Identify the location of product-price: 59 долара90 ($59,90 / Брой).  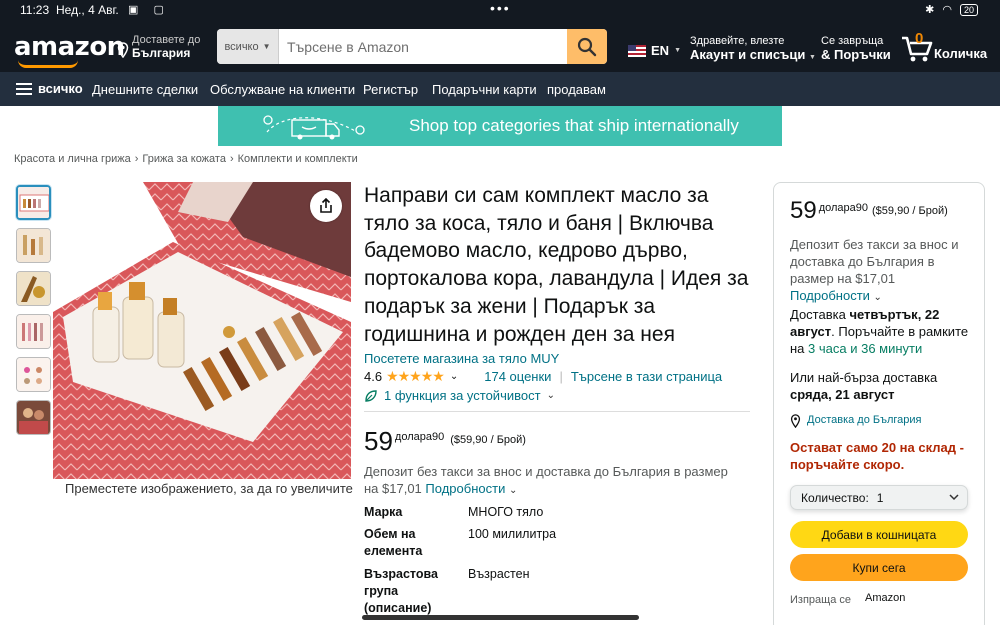
(445, 441).